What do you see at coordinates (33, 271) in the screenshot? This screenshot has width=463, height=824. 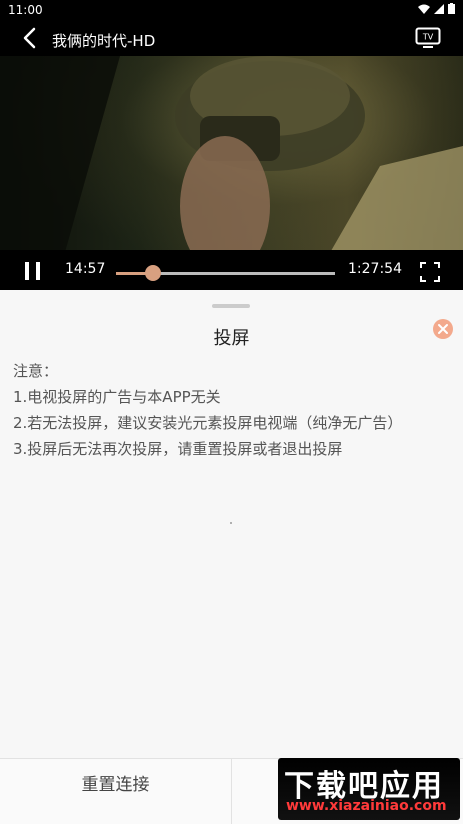 I see `pause-icon` at bounding box center [33, 271].